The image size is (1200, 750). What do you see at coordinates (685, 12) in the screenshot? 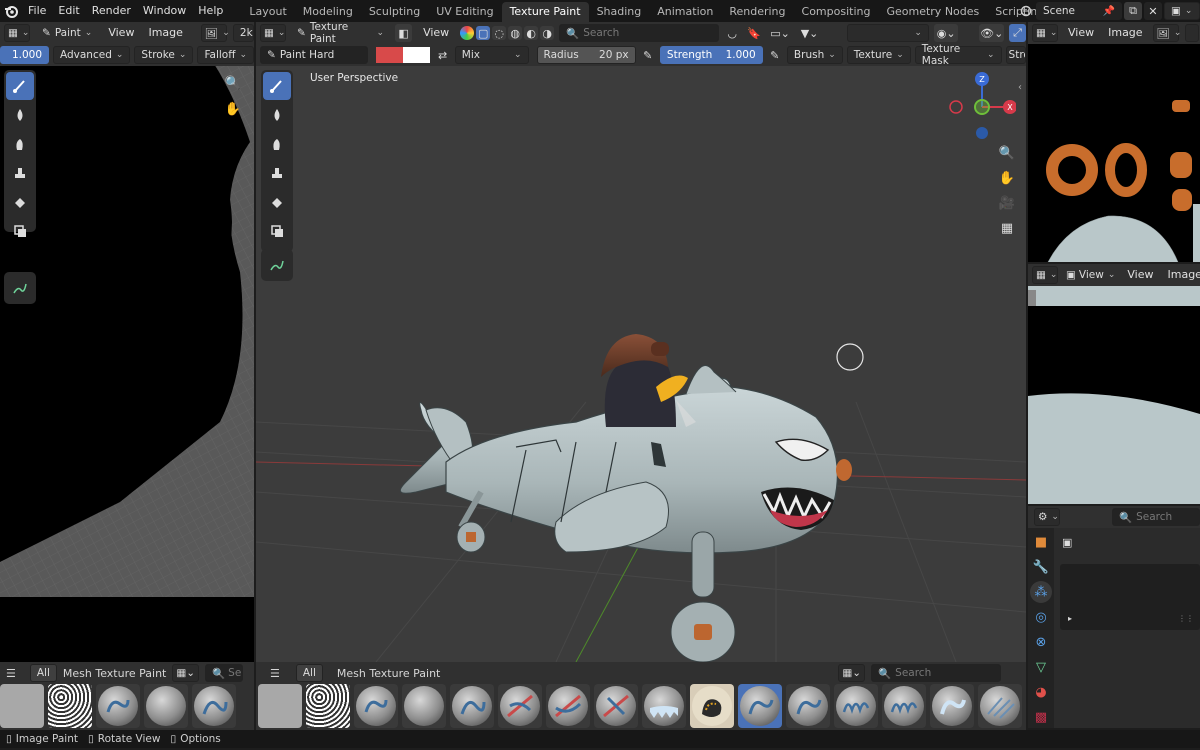
I see `tab-animation: Animation` at bounding box center [685, 12].